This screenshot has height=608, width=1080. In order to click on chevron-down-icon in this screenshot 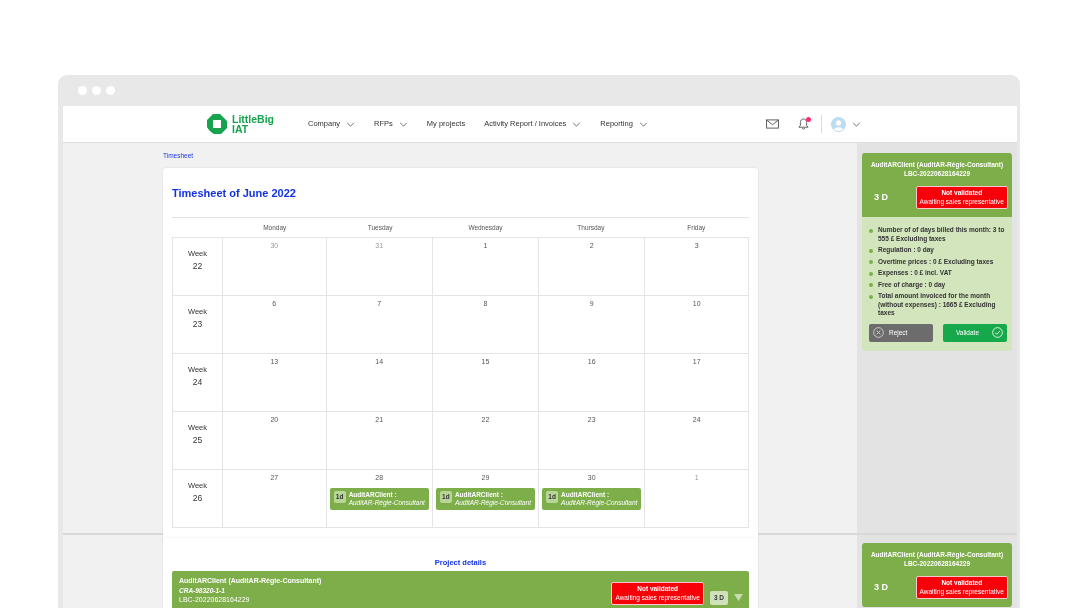, I will do `click(856, 124)`.